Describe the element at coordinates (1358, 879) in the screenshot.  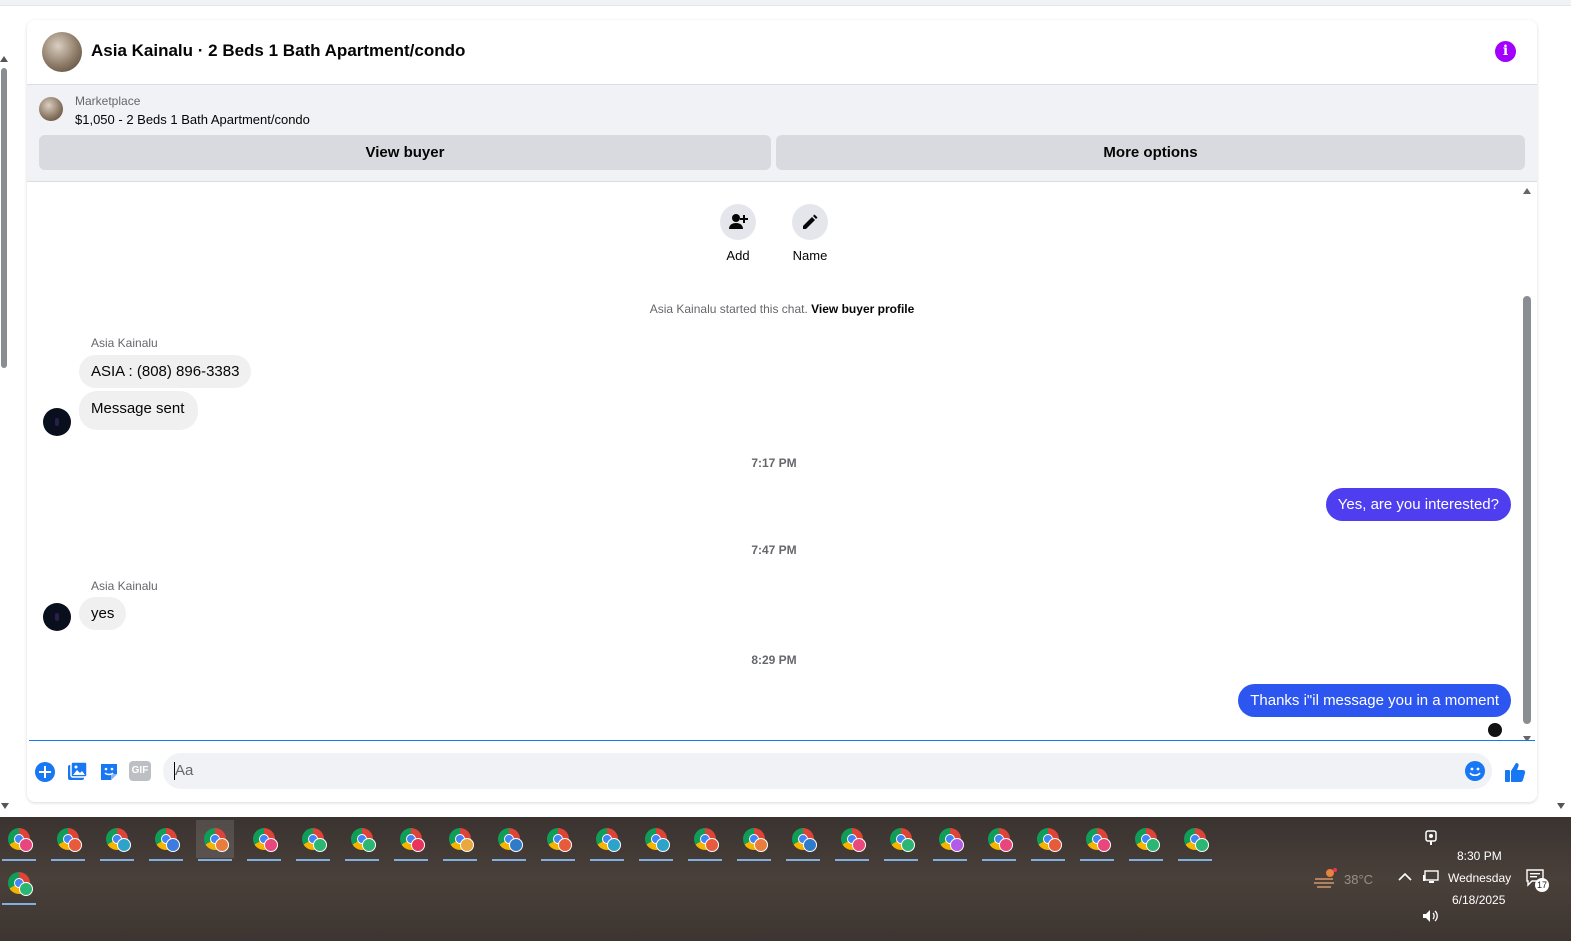
I see `weather-temperature: 38°C` at that location.